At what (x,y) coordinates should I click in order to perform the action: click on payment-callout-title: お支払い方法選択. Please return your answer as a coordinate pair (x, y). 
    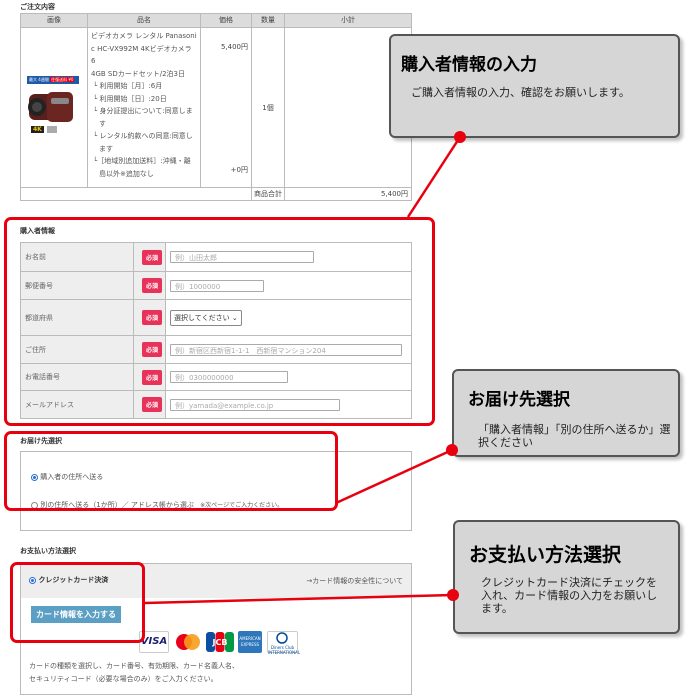
    Looking at the image, I should click on (545, 555).